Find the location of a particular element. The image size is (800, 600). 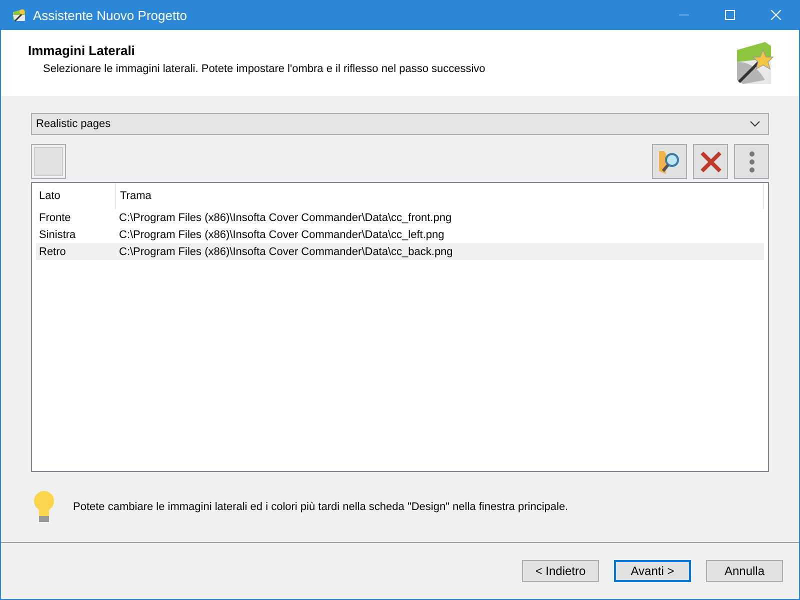

close-icon is located at coordinates (776, 15).